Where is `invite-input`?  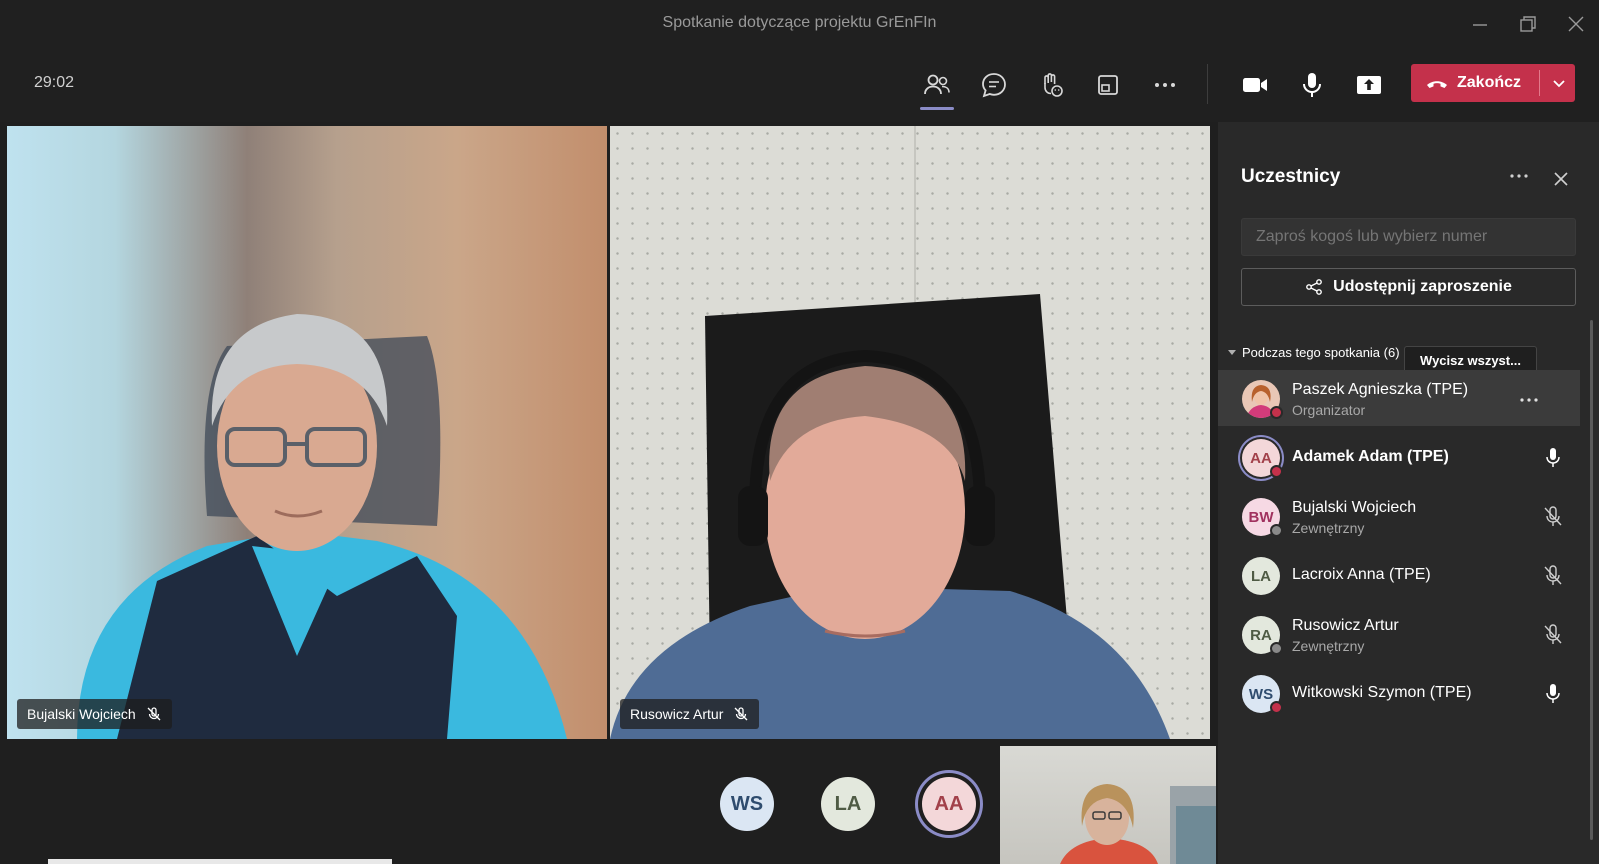 invite-input is located at coordinates (1408, 237).